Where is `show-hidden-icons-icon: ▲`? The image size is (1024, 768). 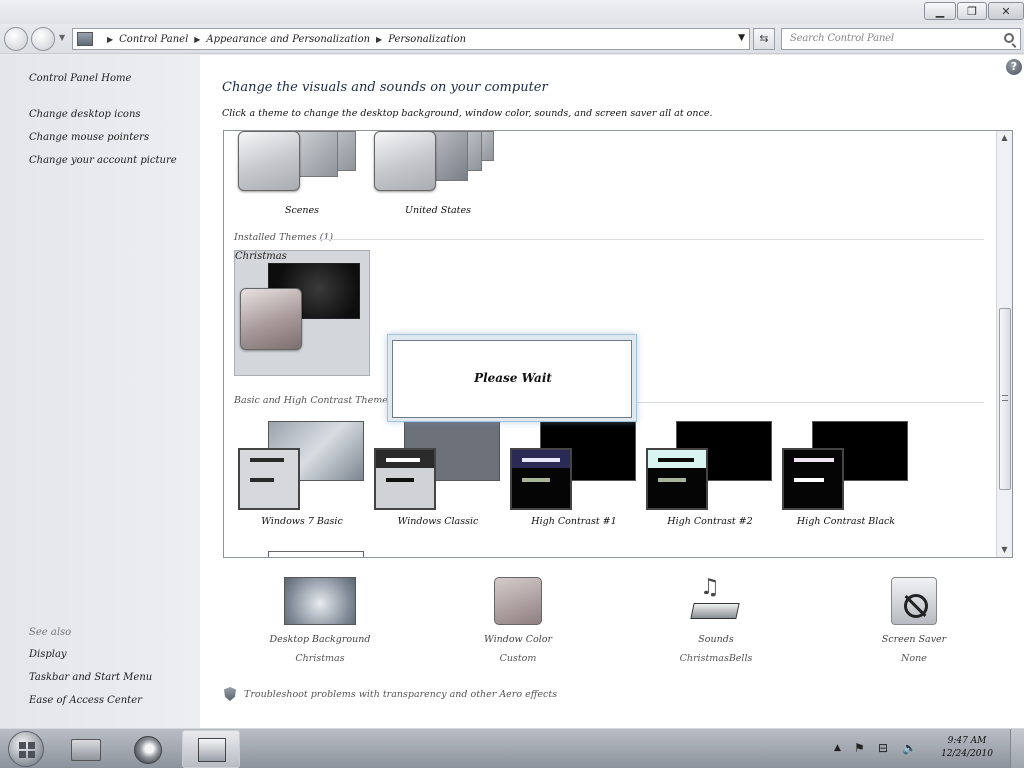 show-hidden-icons-icon: ▲ is located at coordinates (837, 748).